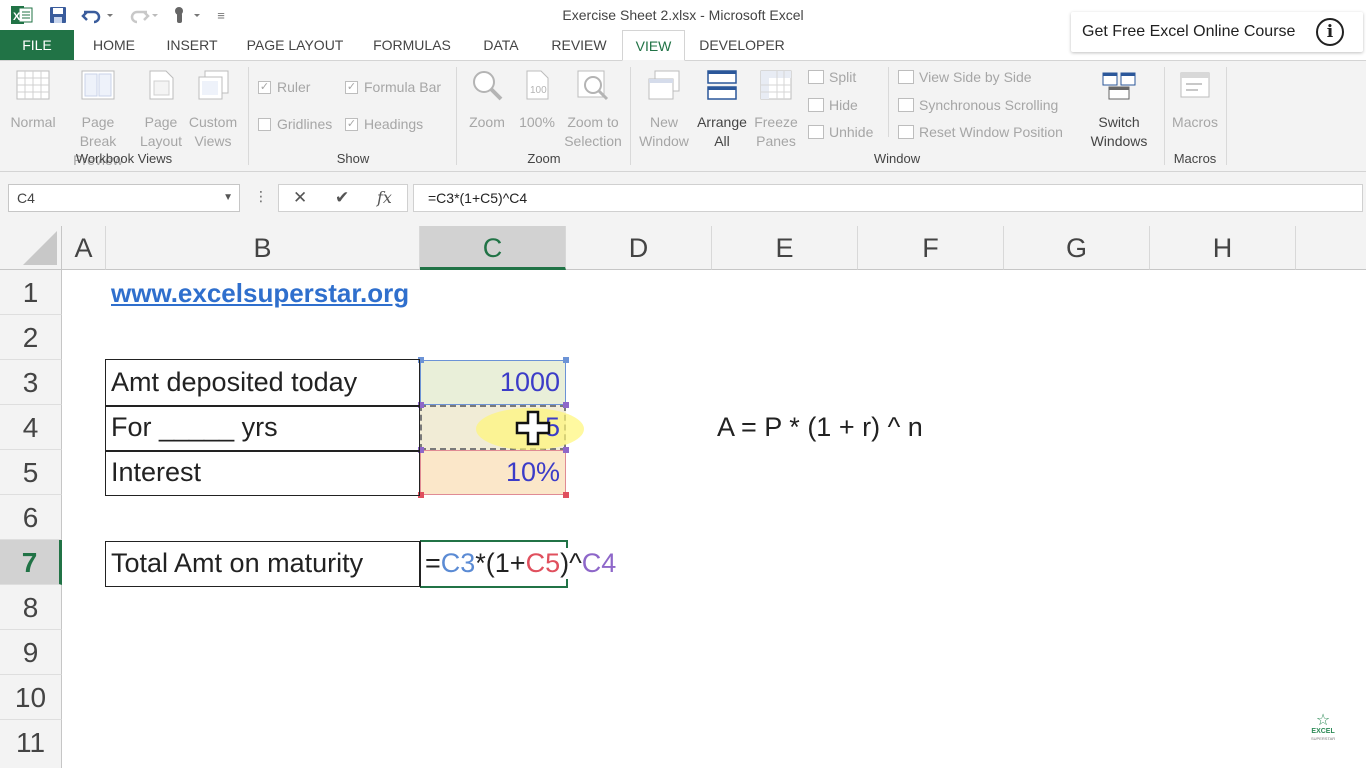 This screenshot has height=768, width=1366. What do you see at coordinates (537, 100) in the screenshot?
I see `zoom-100-button: 100 100%` at bounding box center [537, 100].